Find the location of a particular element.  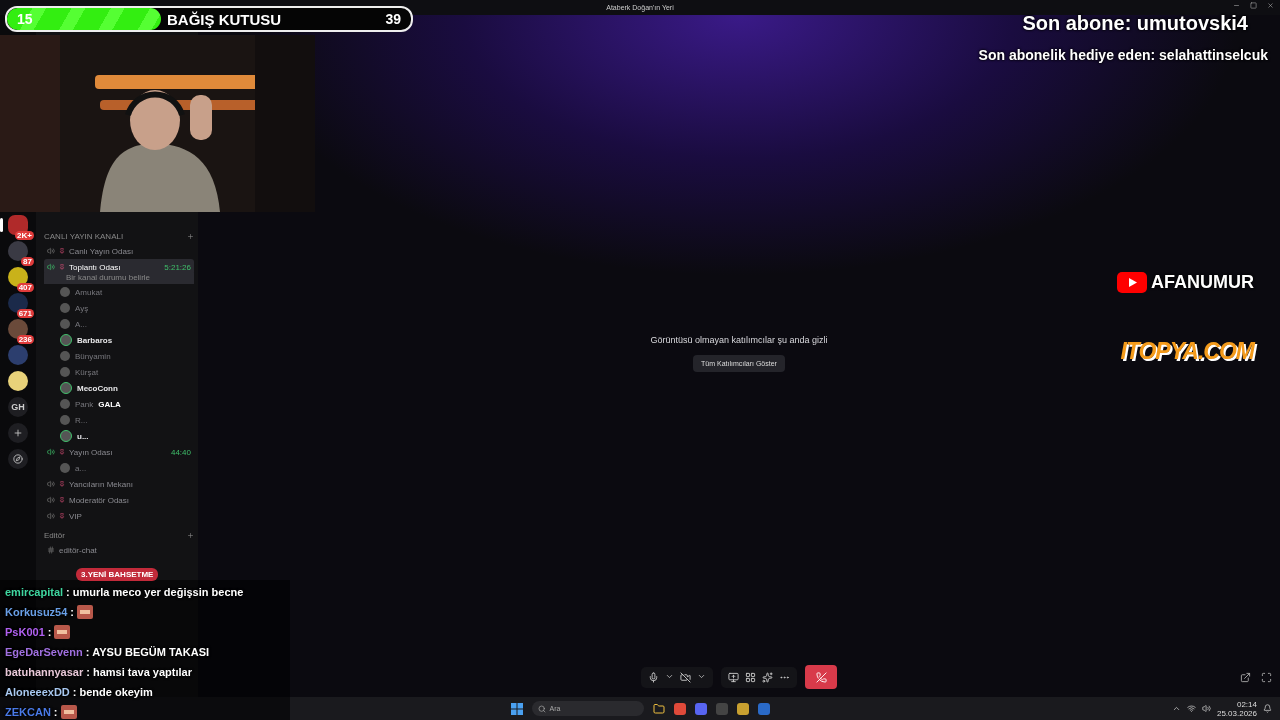

voice-user: Bünyamin is located at coordinates (119, 356).